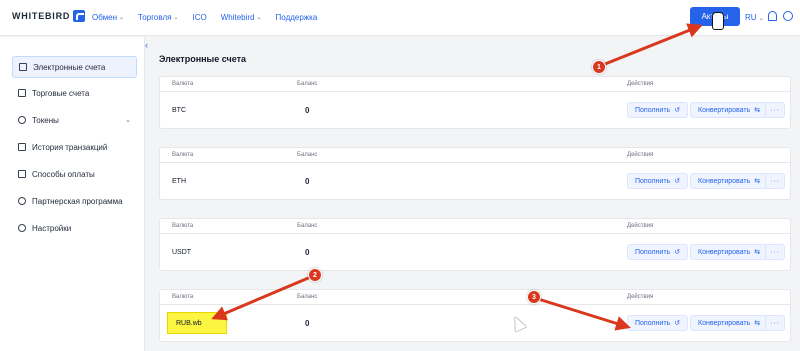 The height and width of the screenshot is (351, 800). What do you see at coordinates (74, 120) in the screenshot?
I see `sidebar-item-tokens: Токены ⌄` at bounding box center [74, 120].